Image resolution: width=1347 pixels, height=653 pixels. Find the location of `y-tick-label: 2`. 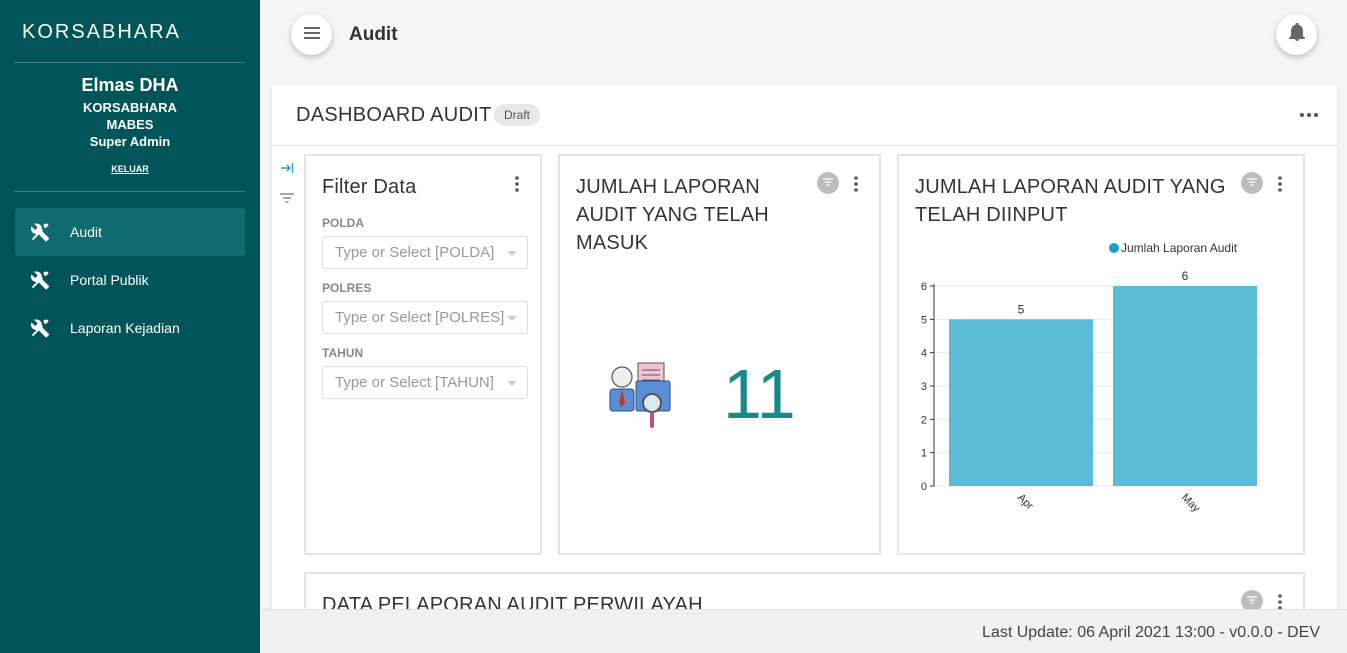

y-tick-label: 2 is located at coordinates (924, 420).